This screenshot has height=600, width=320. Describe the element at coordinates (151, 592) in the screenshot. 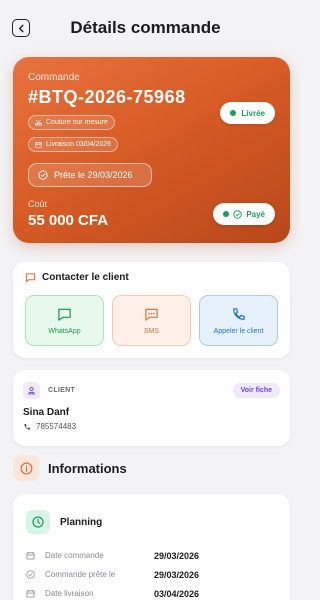

I see `planning-row: Date livraison 03/04/2026` at that location.